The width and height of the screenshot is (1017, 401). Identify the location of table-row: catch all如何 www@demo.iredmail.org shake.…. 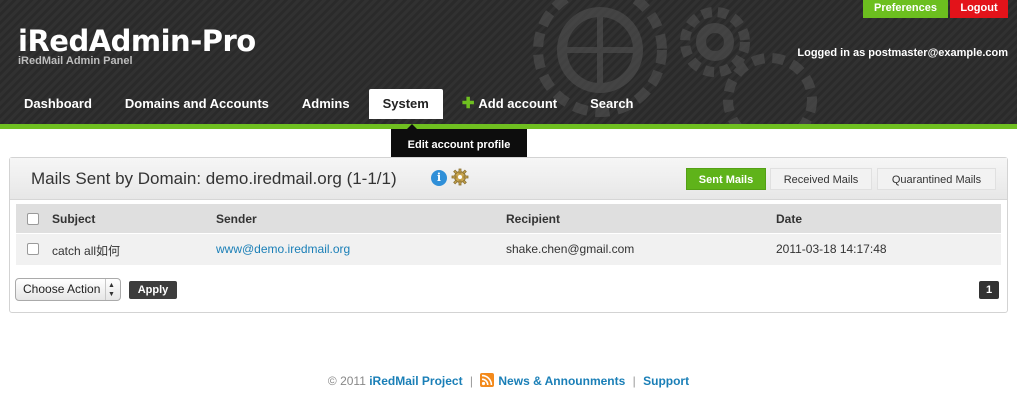
(508, 249).